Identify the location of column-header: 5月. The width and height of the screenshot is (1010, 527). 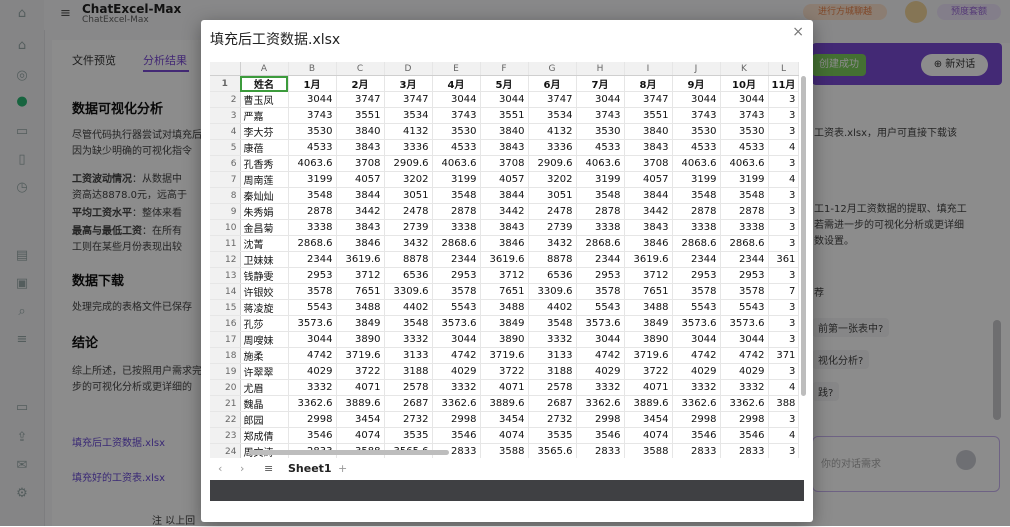
(504, 83).